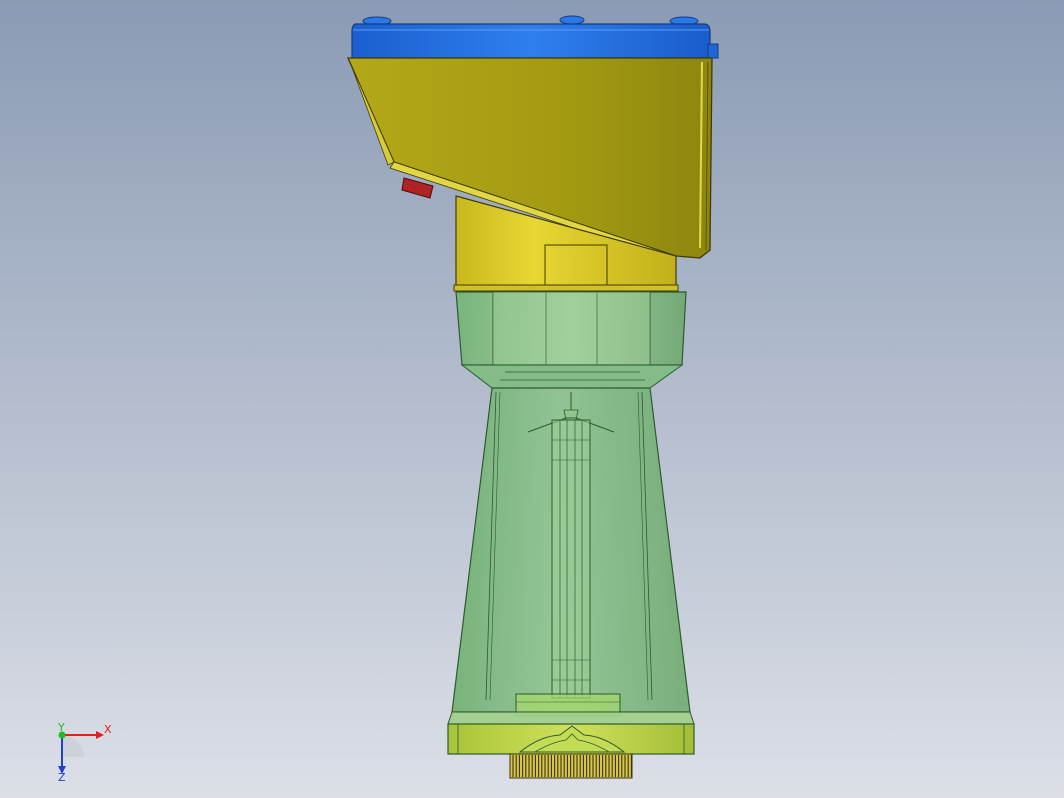  What do you see at coordinates (571, 504) in the screenshot?
I see `horn-antenna` at bounding box center [571, 504].